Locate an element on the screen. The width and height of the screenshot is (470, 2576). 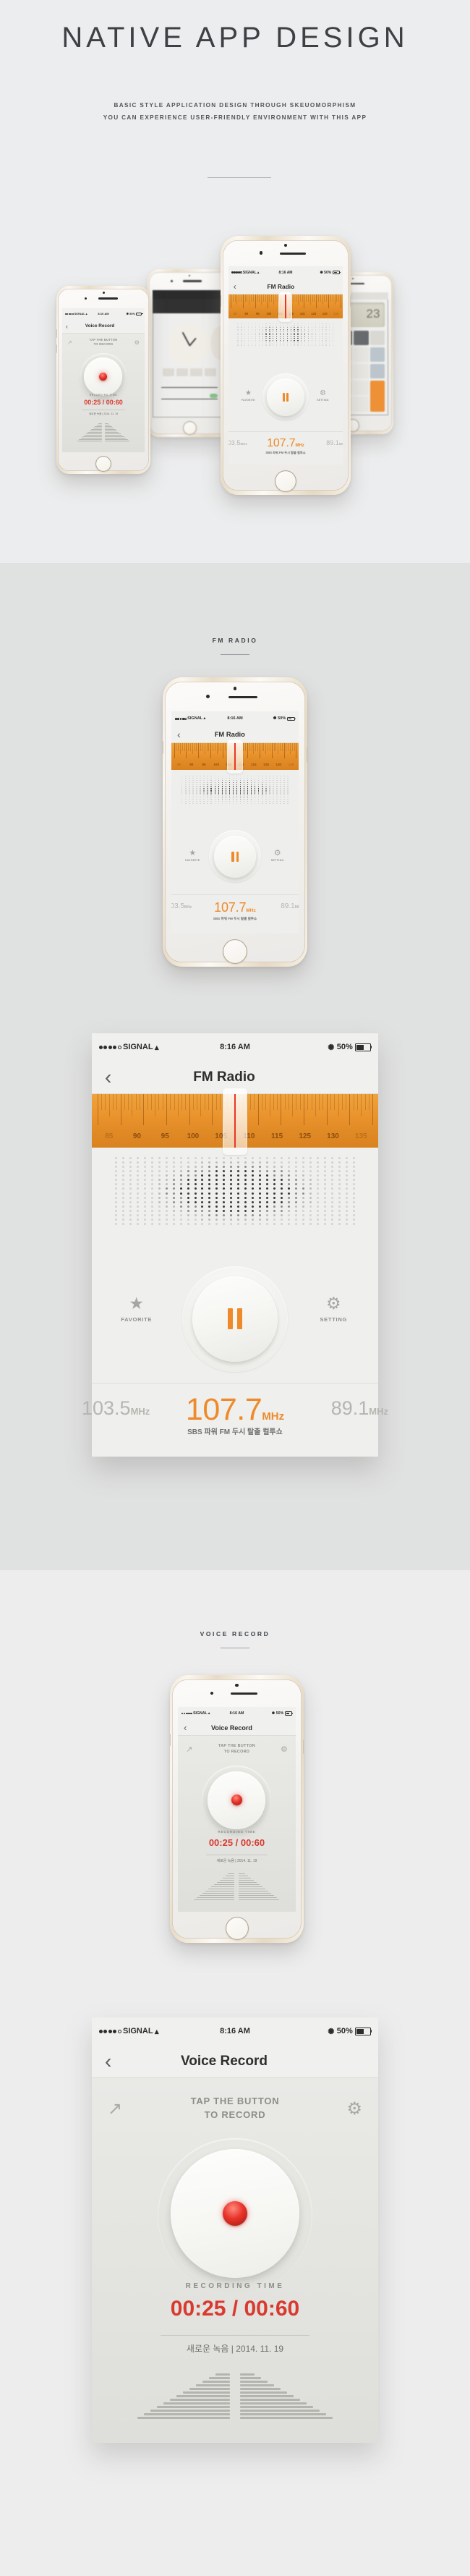
volume-down-button is located at coordinates (56, 348).